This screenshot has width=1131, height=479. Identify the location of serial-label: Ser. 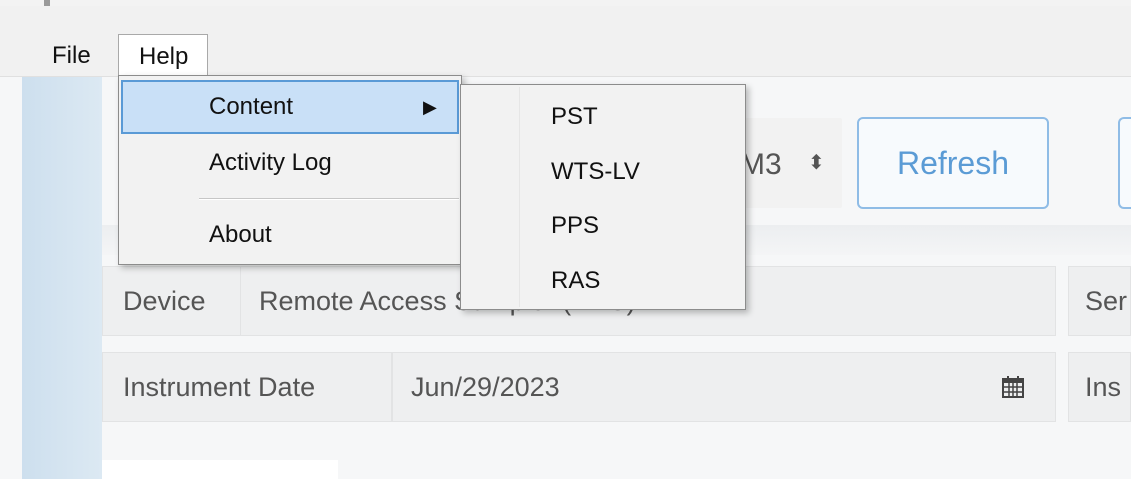
(1099, 301).